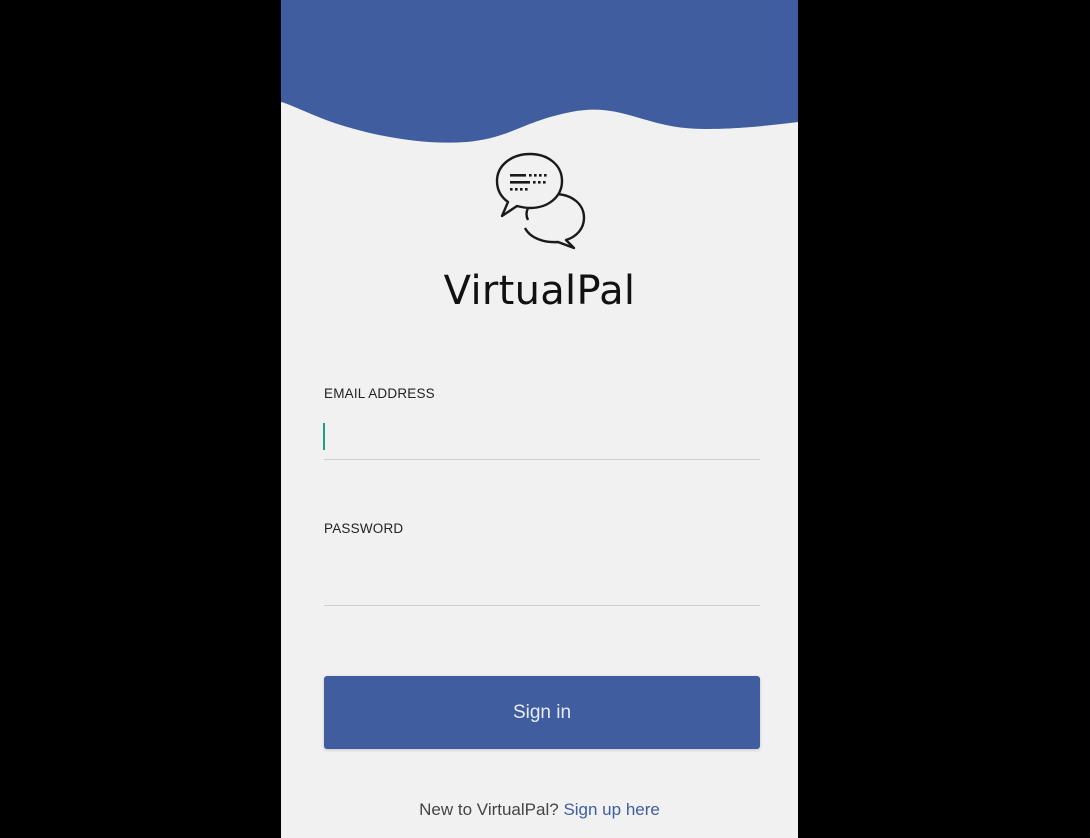  I want to click on signup-prompt: New to VirtualPal? Sign up here, so click(539, 810).